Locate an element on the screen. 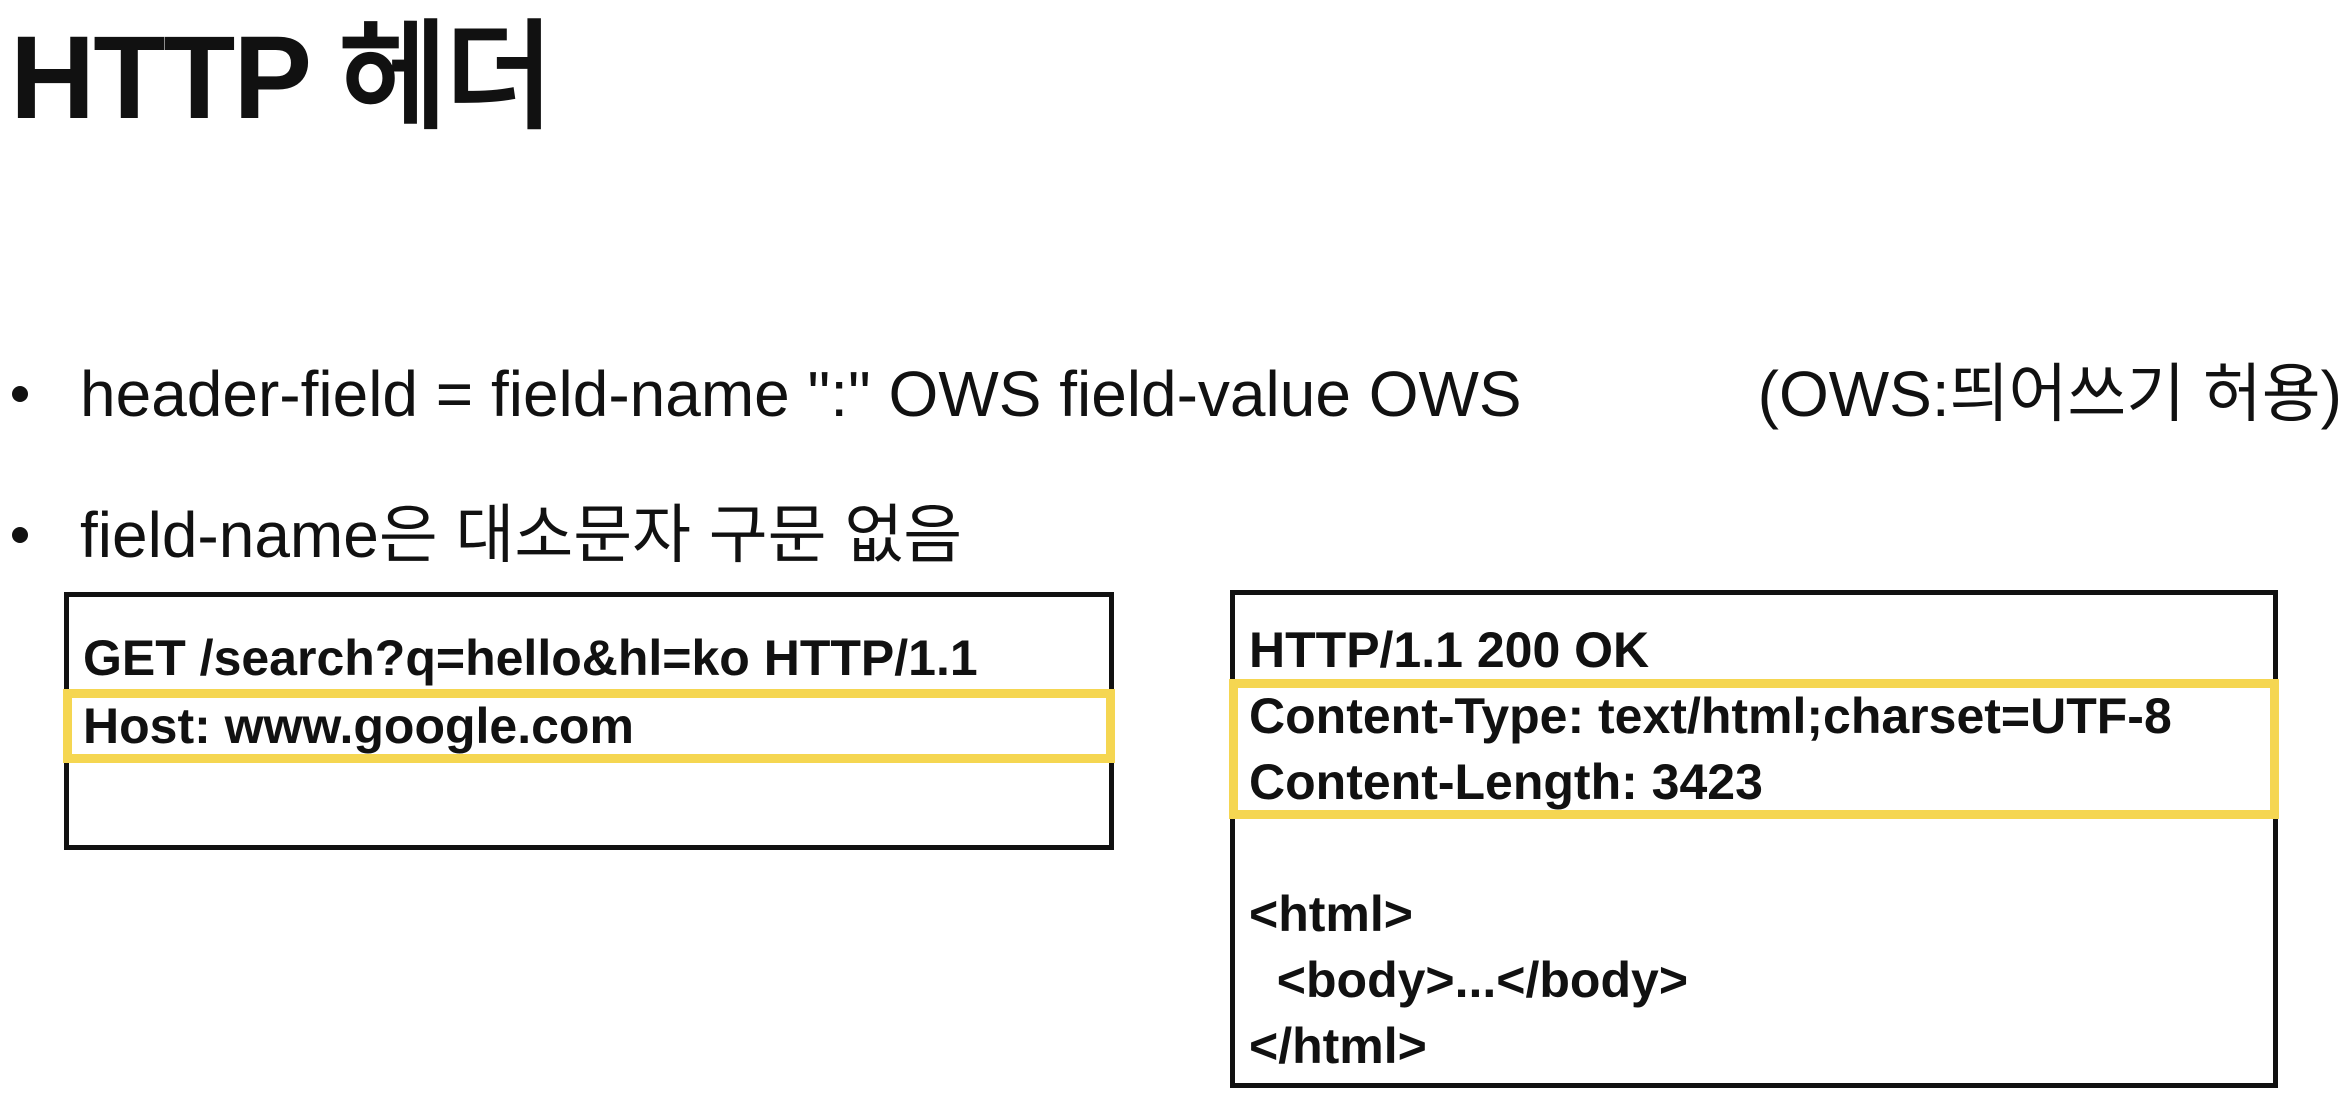  bullet-text: field-name은 대소문자 구문 없음 is located at coordinates (521, 535).